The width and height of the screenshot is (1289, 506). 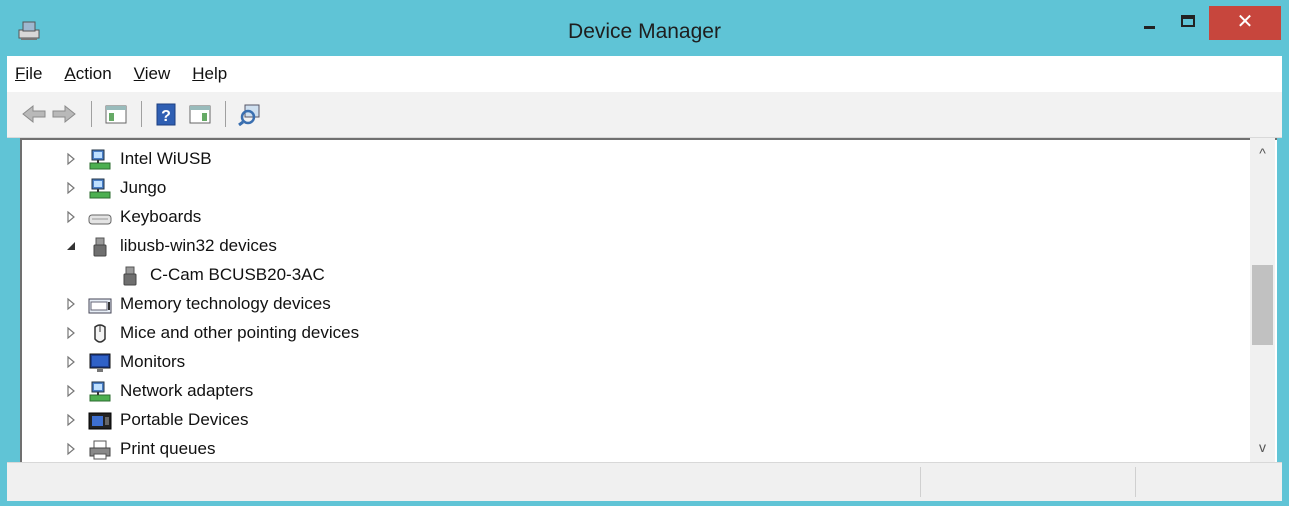 I want to click on printer-icon, so click(x=100, y=450).